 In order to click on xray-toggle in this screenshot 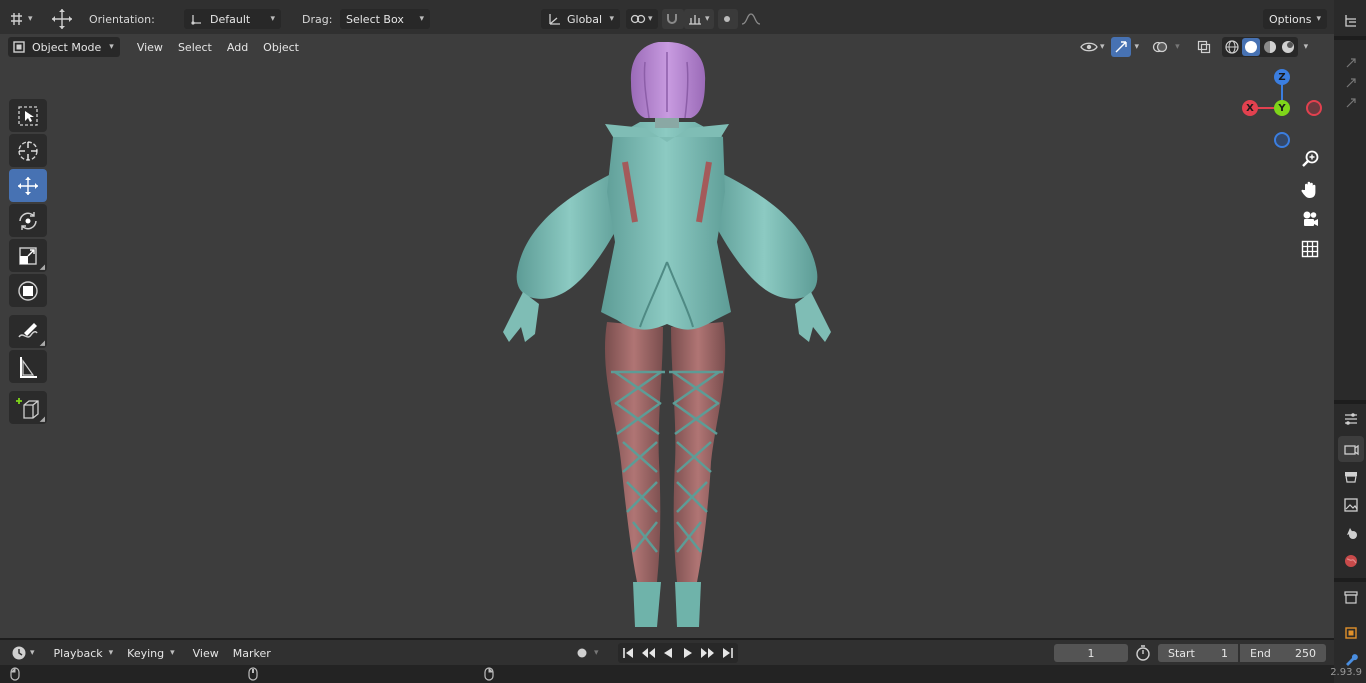, I will do `click(1204, 47)`.